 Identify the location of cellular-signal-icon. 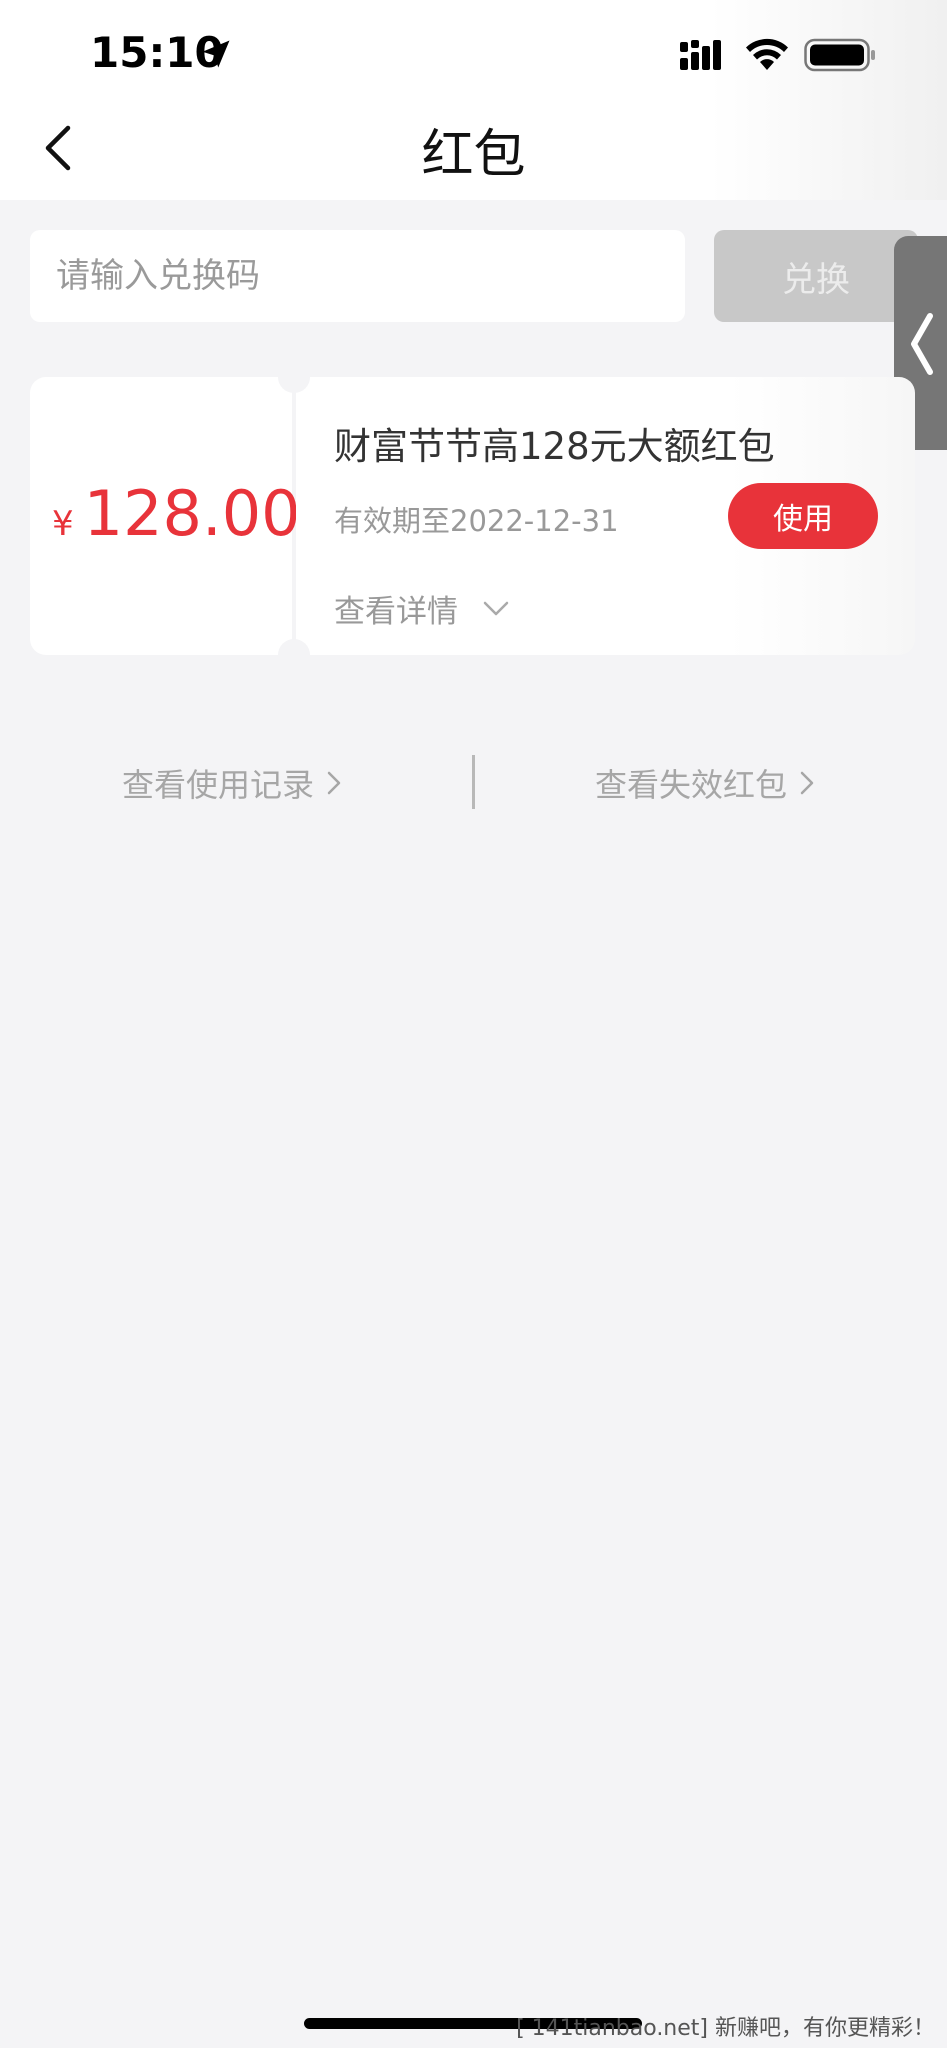
(700, 55).